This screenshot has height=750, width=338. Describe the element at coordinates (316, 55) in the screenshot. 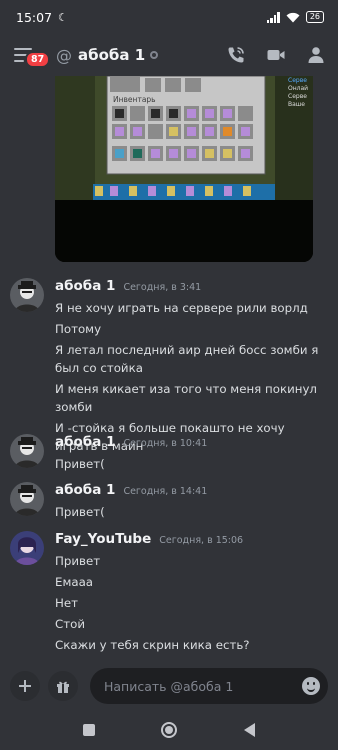

I see `members-icon` at that location.